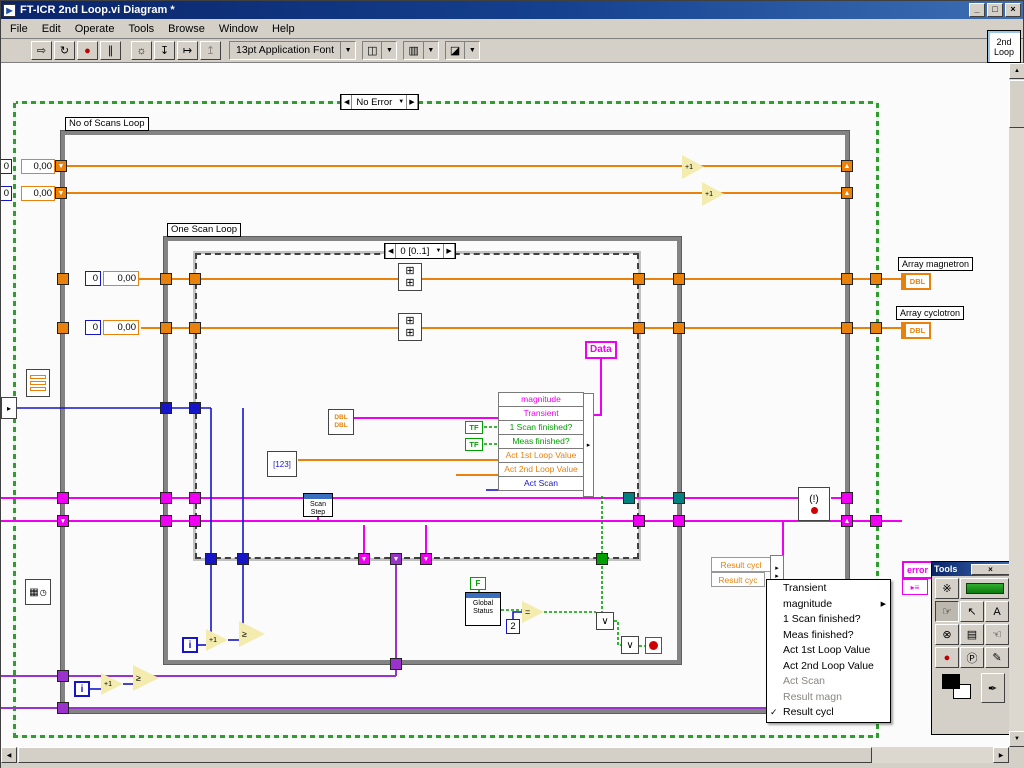 The width and height of the screenshot is (1024, 768). I want to click on vi-icon-2nd-loop: 2nd Loop, so click(1004, 46).